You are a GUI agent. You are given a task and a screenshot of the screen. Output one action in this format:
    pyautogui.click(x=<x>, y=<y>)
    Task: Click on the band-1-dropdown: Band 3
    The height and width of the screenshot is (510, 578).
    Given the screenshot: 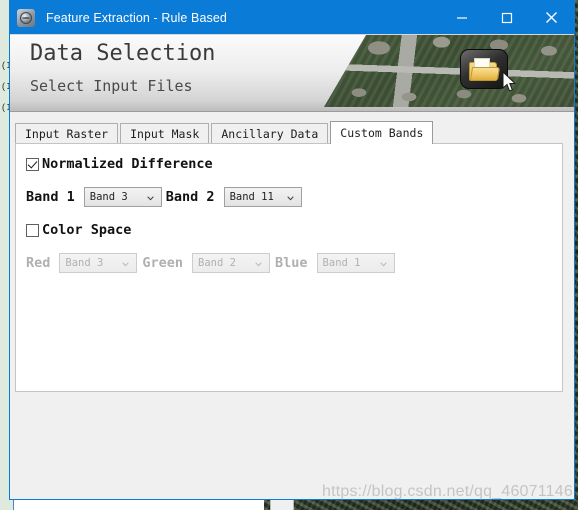 What is the action you would take?
    pyautogui.click(x=122, y=197)
    